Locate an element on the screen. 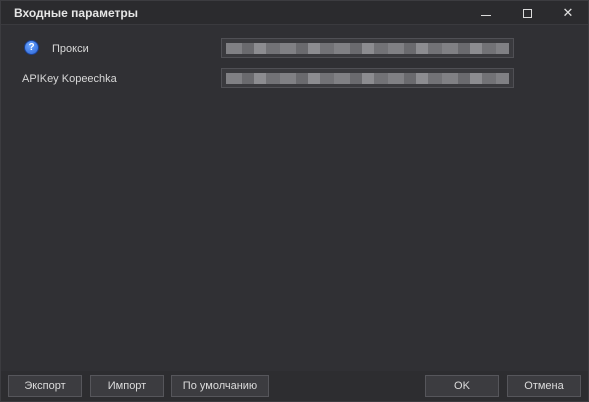 Image resolution: width=589 pixels, height=402 pixels. param-row-proxy: ? Прокси is located at coordinates (294, 49).